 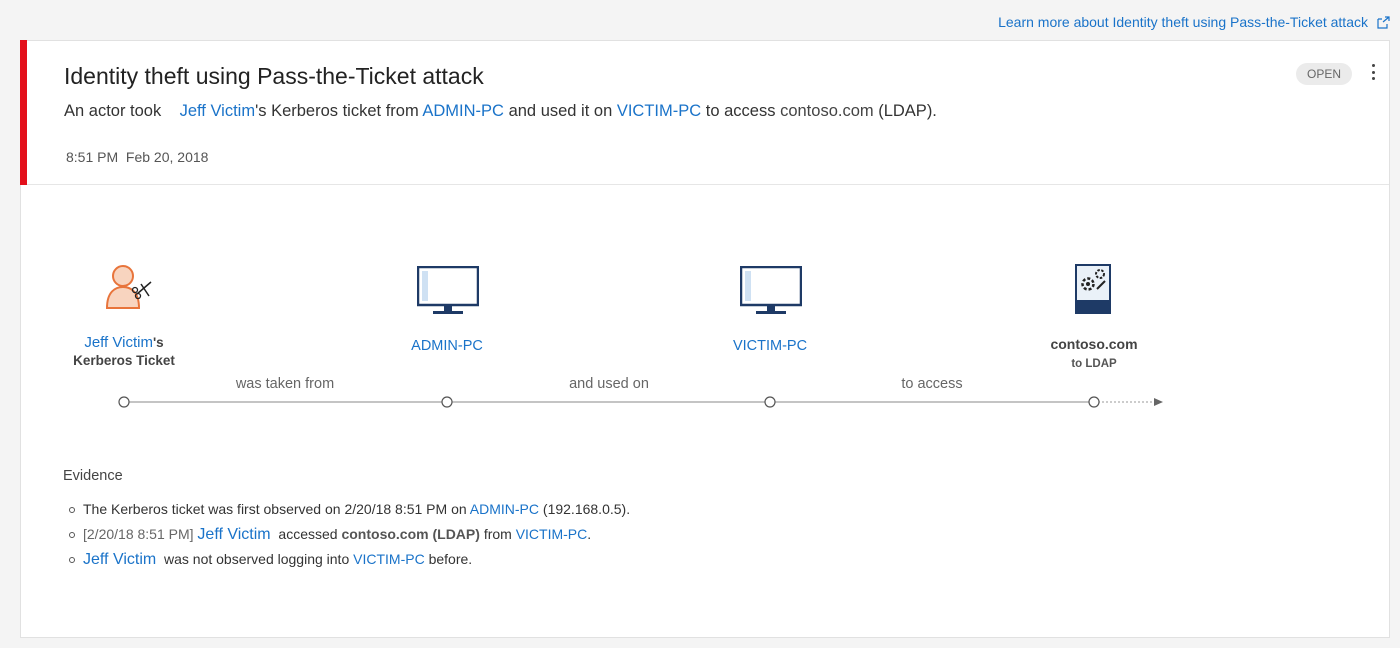 I want to click on evidence-text: ., so click(x=589, y=534).